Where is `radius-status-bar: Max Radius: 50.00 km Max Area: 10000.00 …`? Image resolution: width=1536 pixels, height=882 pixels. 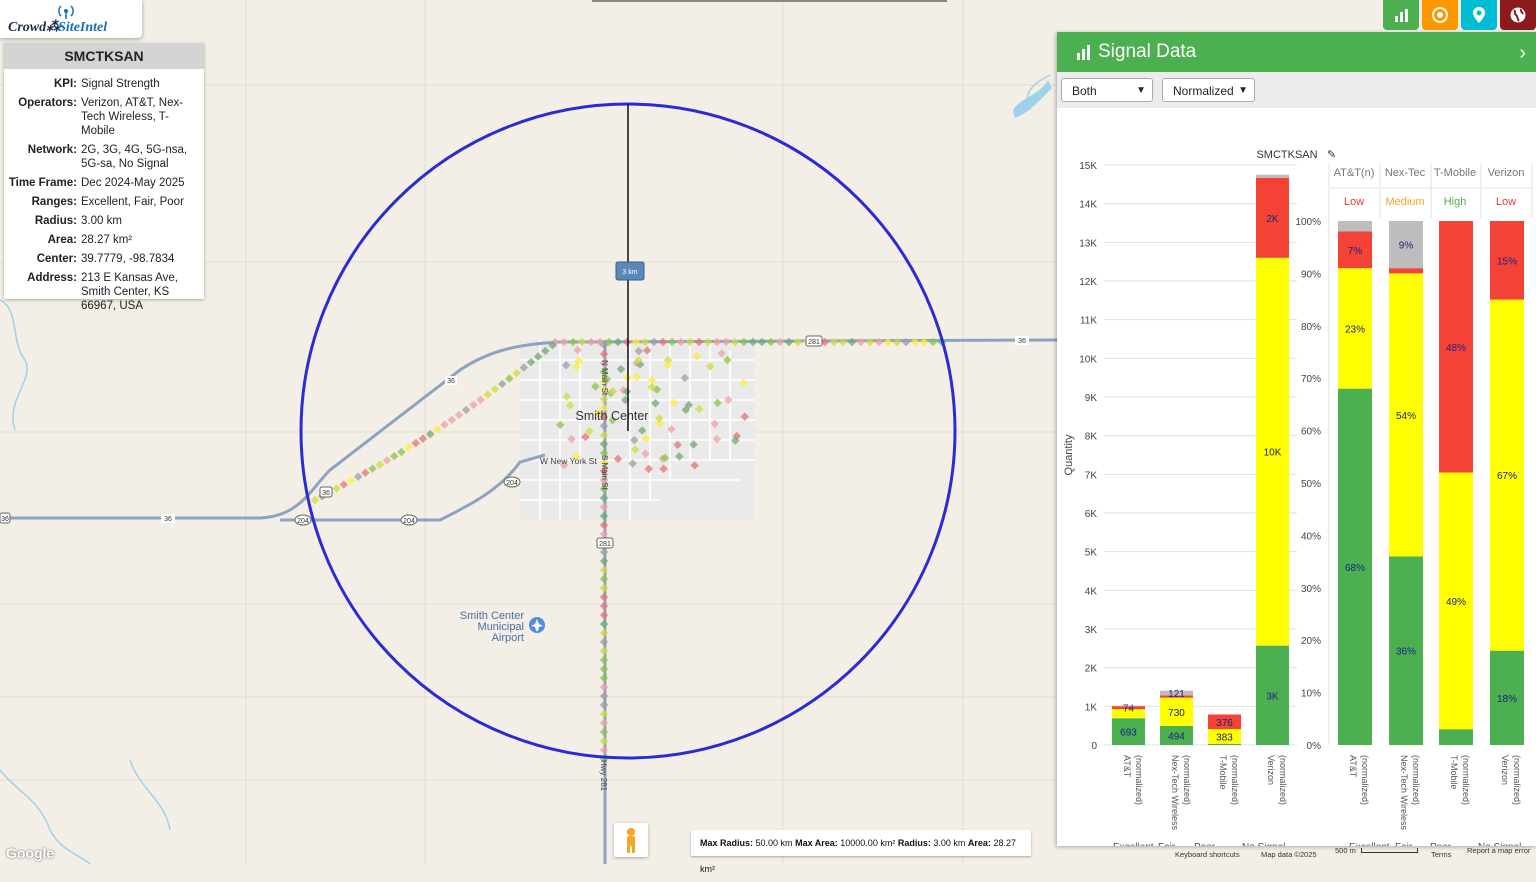
radius-status-bar: Max Radius: 50.00 km Max Area: 10000.00 … is located at coordinates (861, 852).